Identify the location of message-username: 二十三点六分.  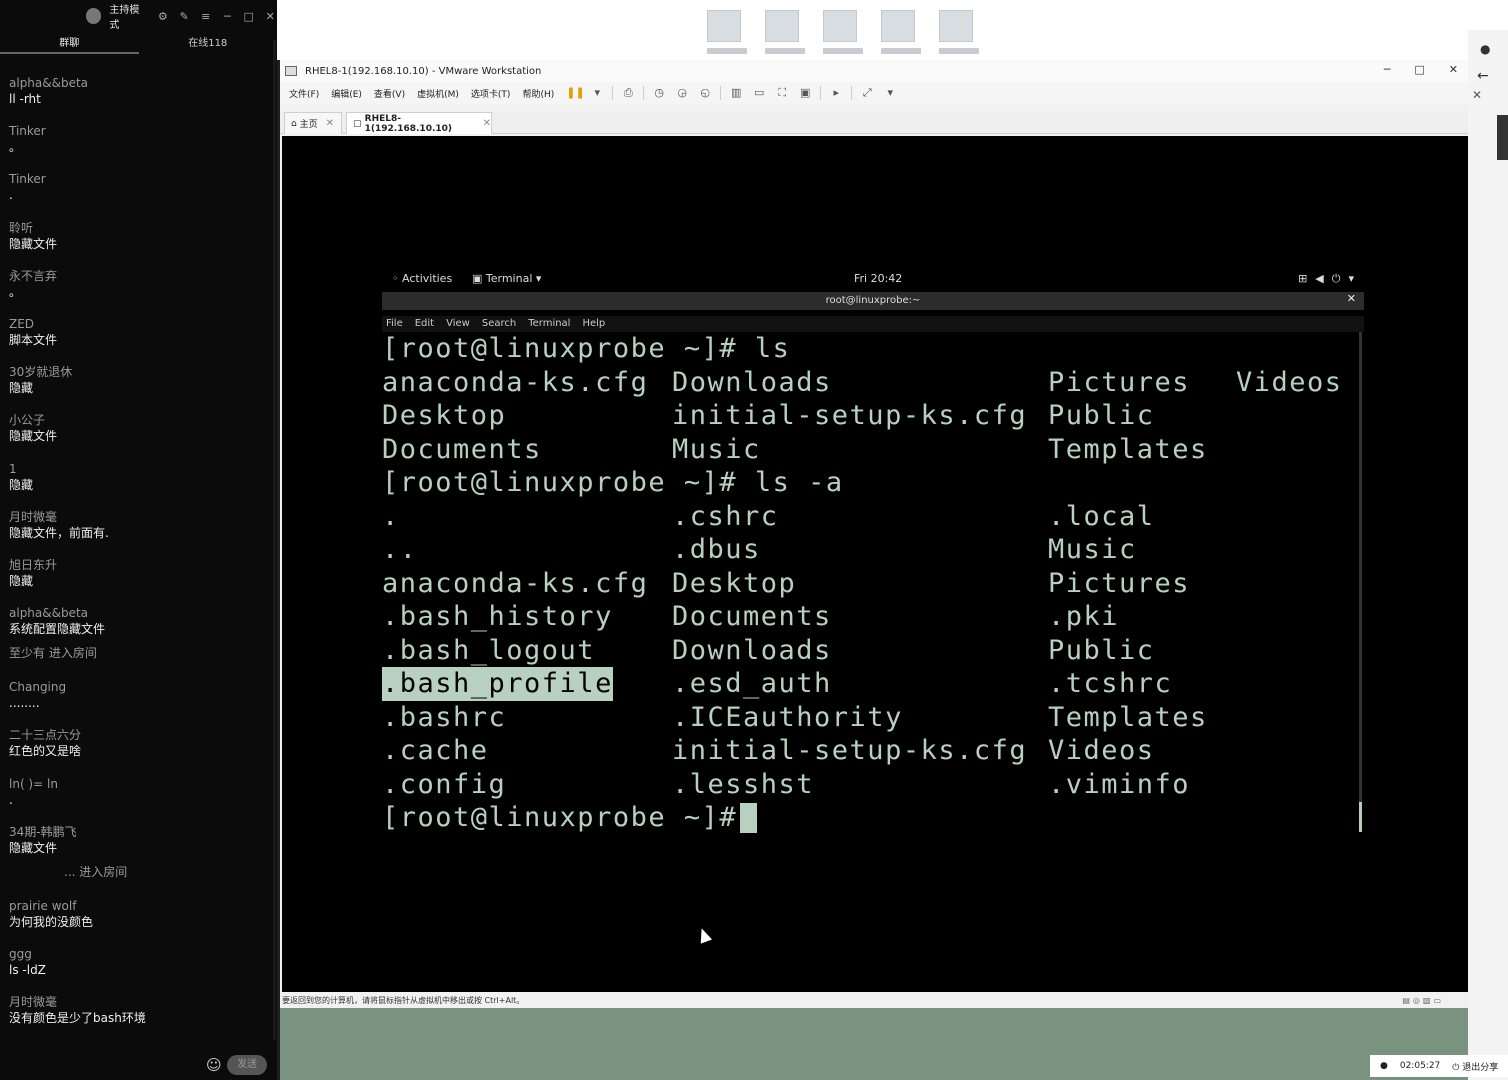
(140, 736).